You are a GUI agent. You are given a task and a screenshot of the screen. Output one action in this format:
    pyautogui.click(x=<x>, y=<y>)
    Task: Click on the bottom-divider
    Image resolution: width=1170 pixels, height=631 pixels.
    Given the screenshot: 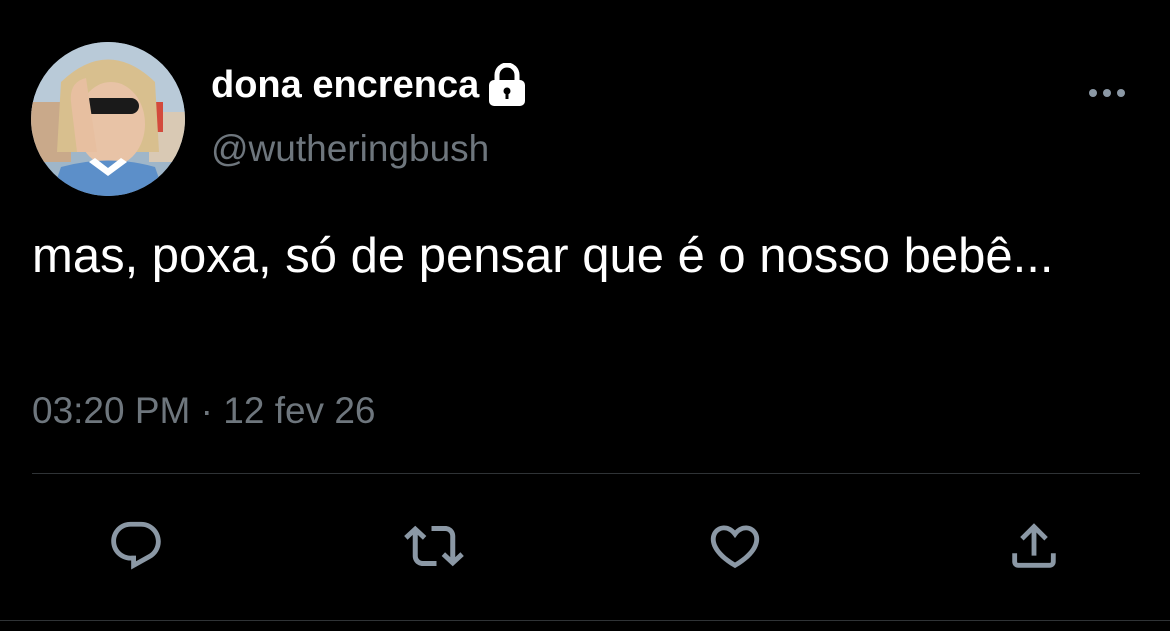 What is the action you would take?
    pyautogui.click(x=585, y=620)
    